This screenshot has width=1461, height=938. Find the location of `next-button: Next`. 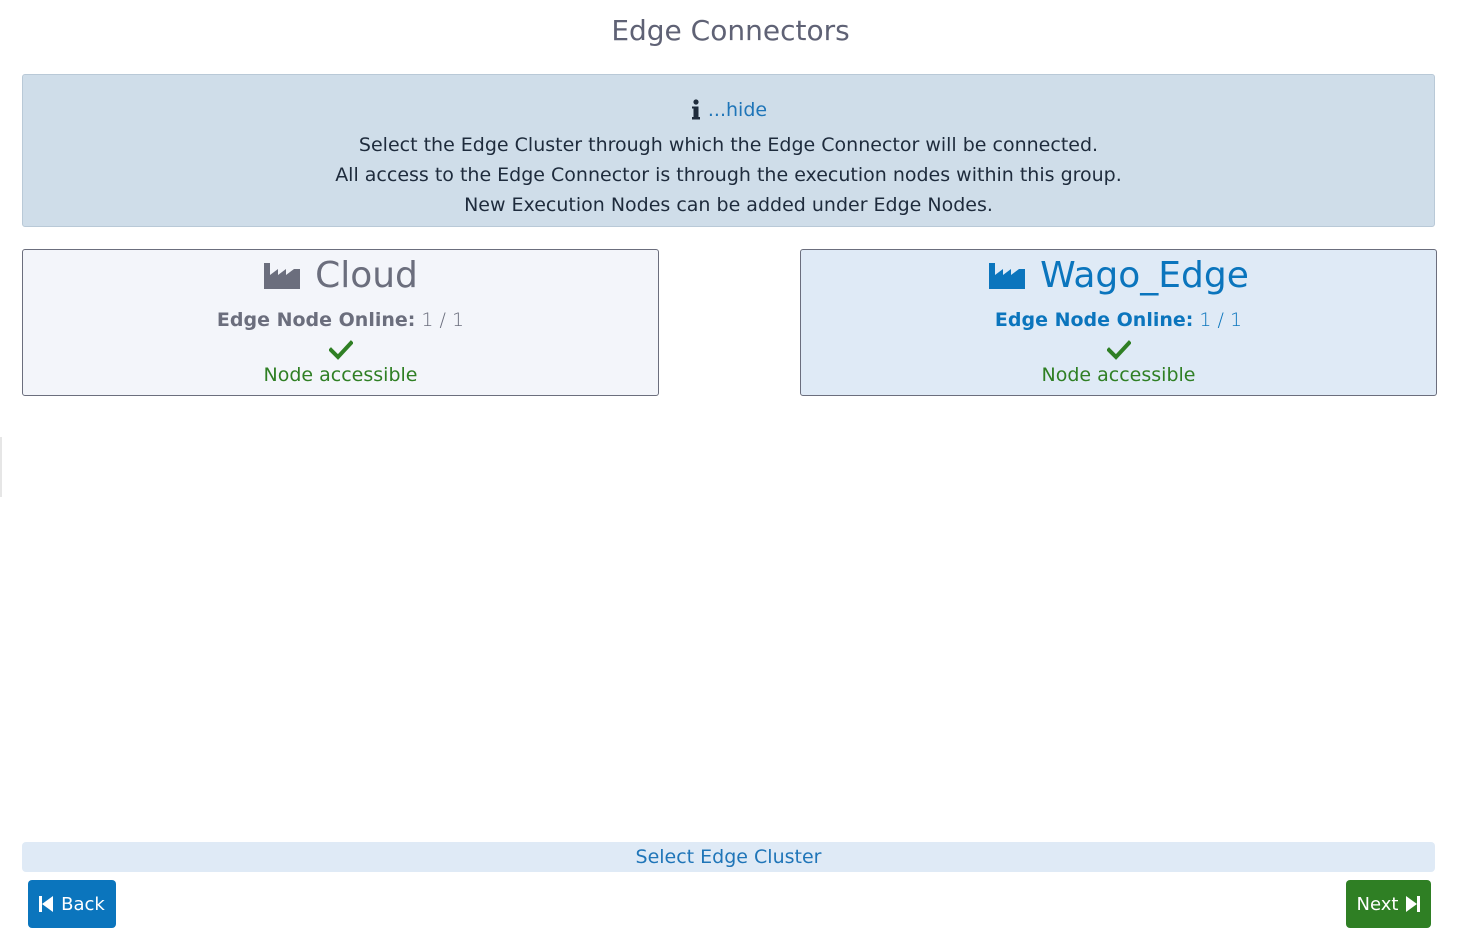

next-button: Next is located at coordinates (1388, 904).